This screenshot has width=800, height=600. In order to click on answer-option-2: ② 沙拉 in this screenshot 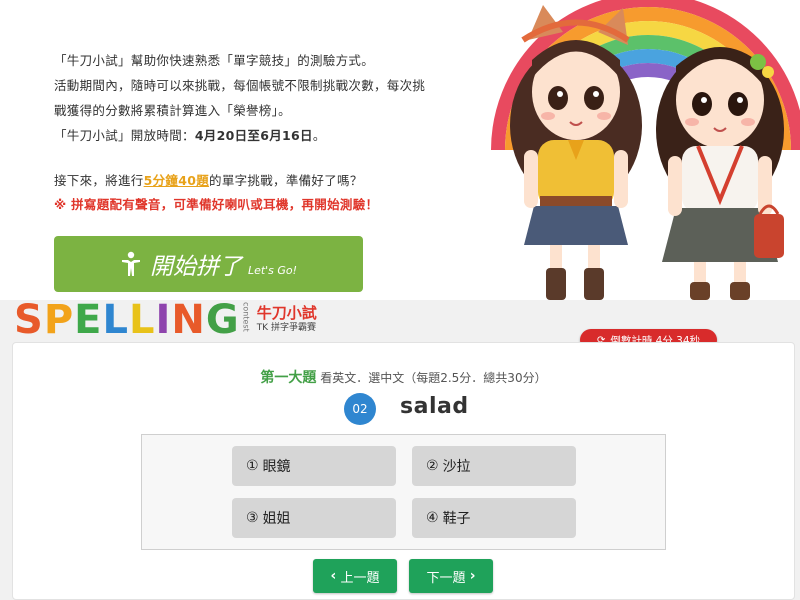, I will do `click(494, 466)`.